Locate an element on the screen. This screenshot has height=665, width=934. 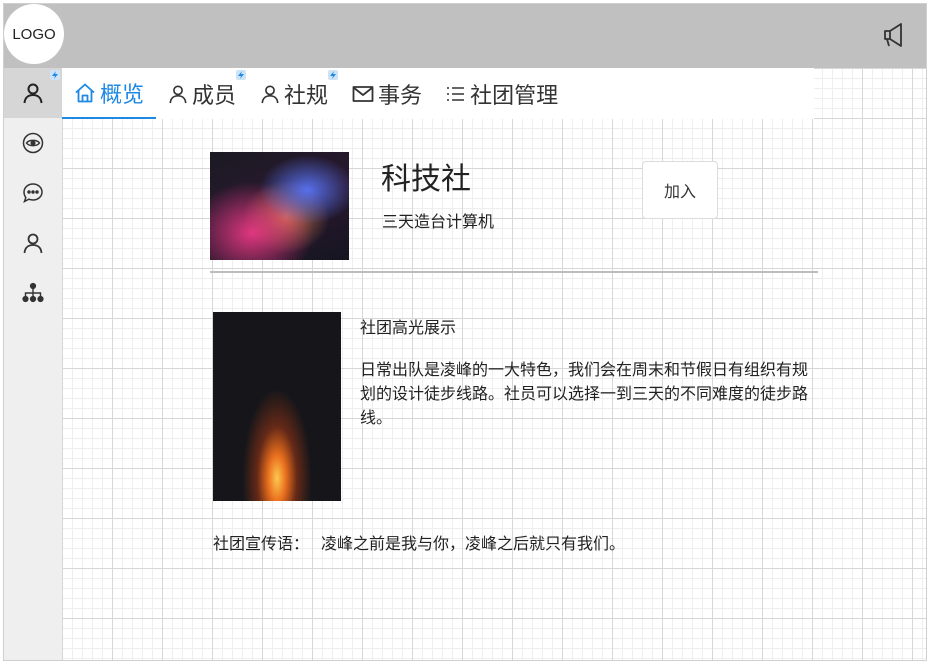
tab-label: 社规 is located at coordinates (306, 96).